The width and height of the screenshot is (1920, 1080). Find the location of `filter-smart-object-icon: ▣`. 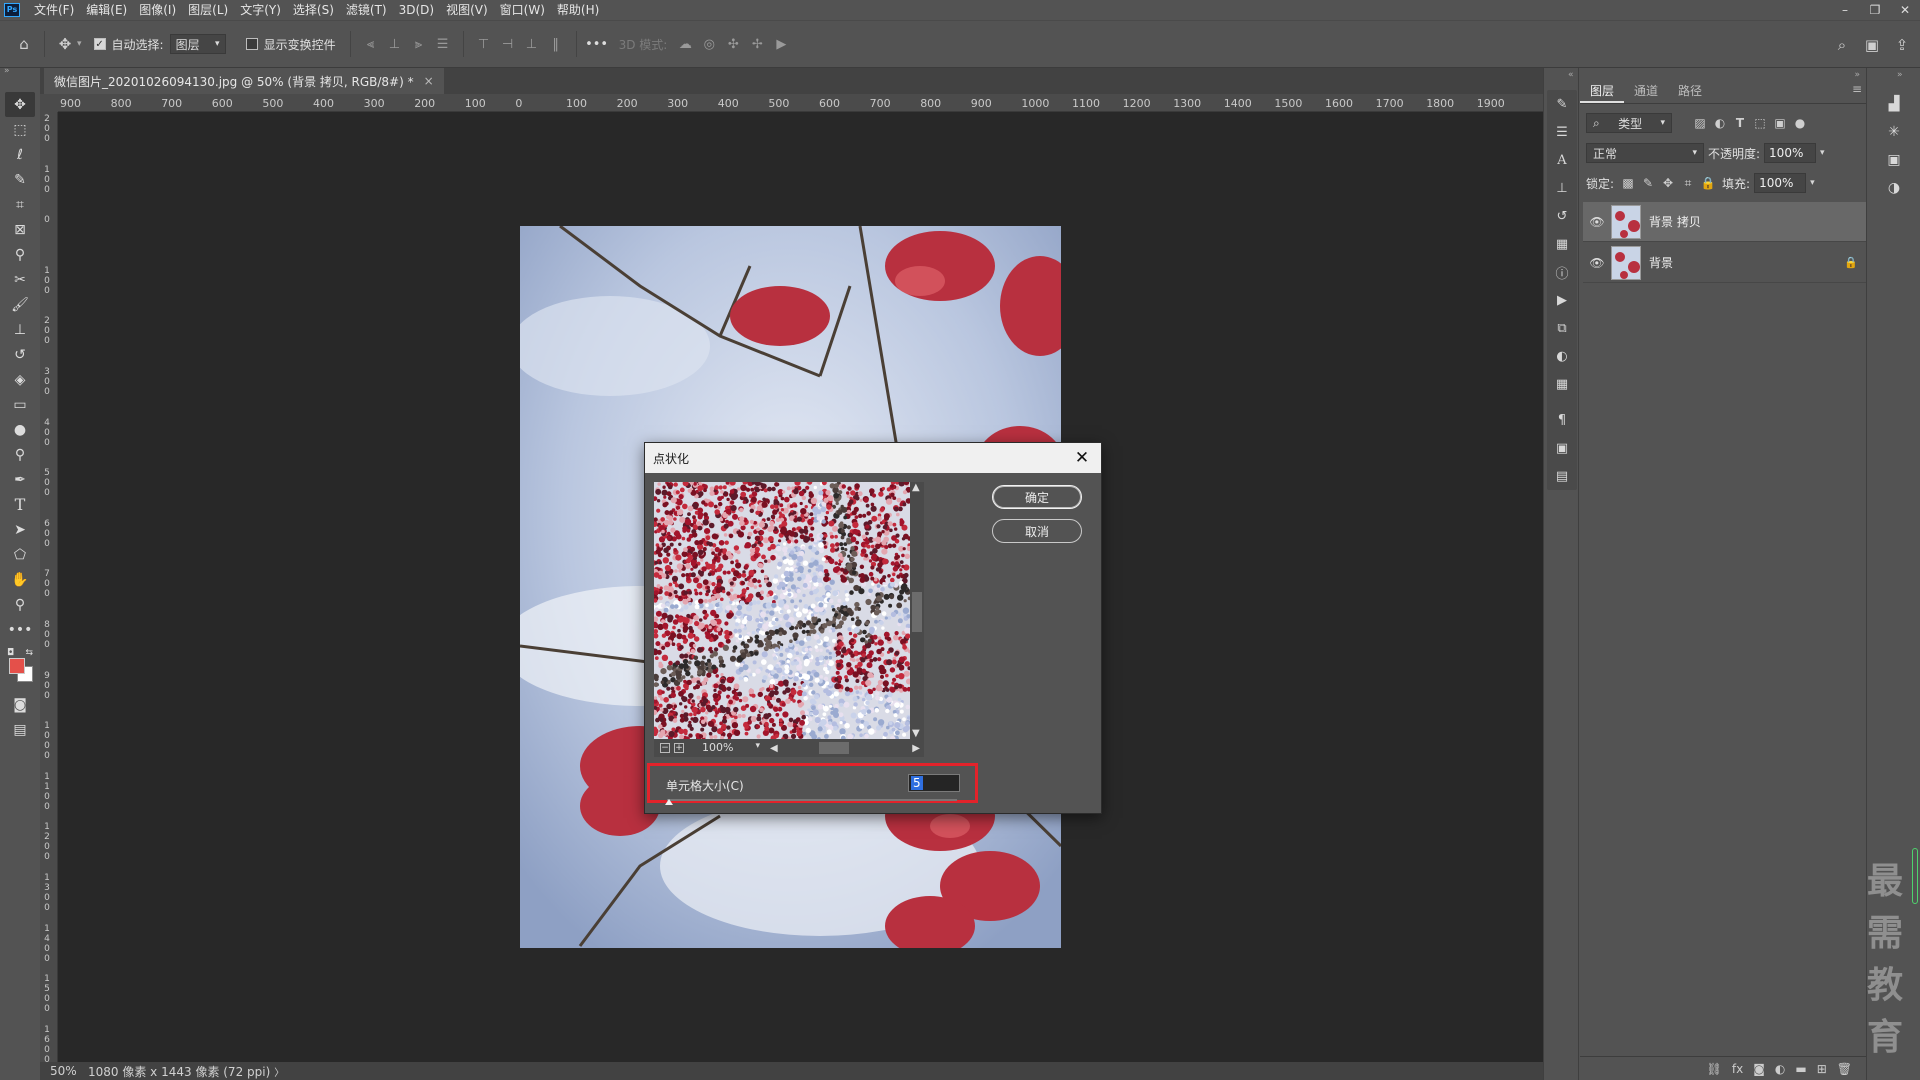

filter-smart-object-icon: ▣ is located at coordinates (1780, 123).